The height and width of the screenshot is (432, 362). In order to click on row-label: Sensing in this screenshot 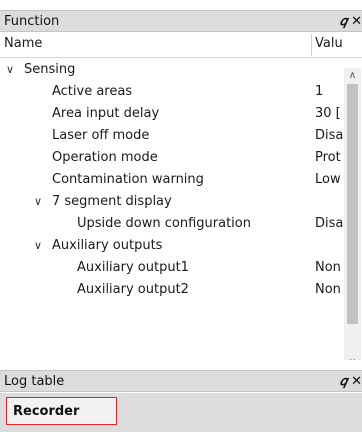, I will do `click(50, 69)`.